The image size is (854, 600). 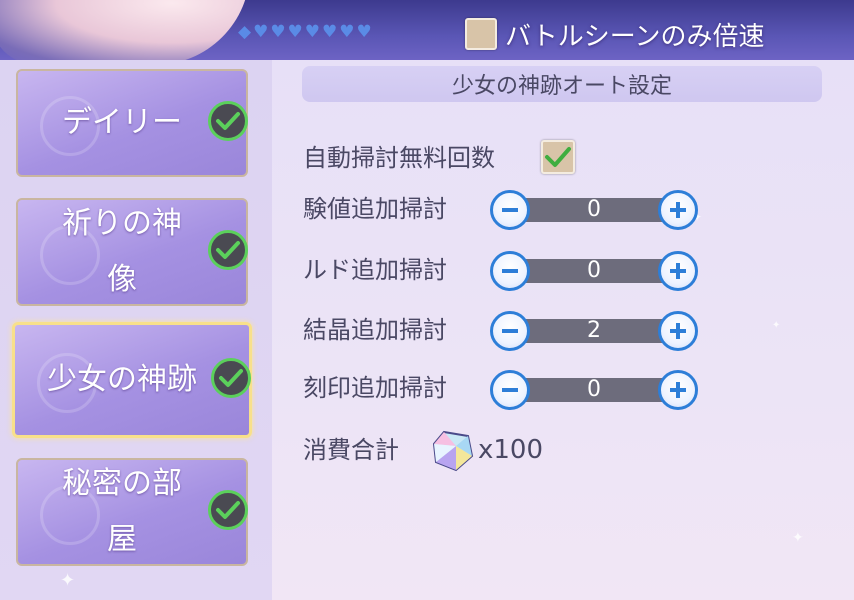 I want to click on auto-free-checkbox, so click(x=558, y=157).